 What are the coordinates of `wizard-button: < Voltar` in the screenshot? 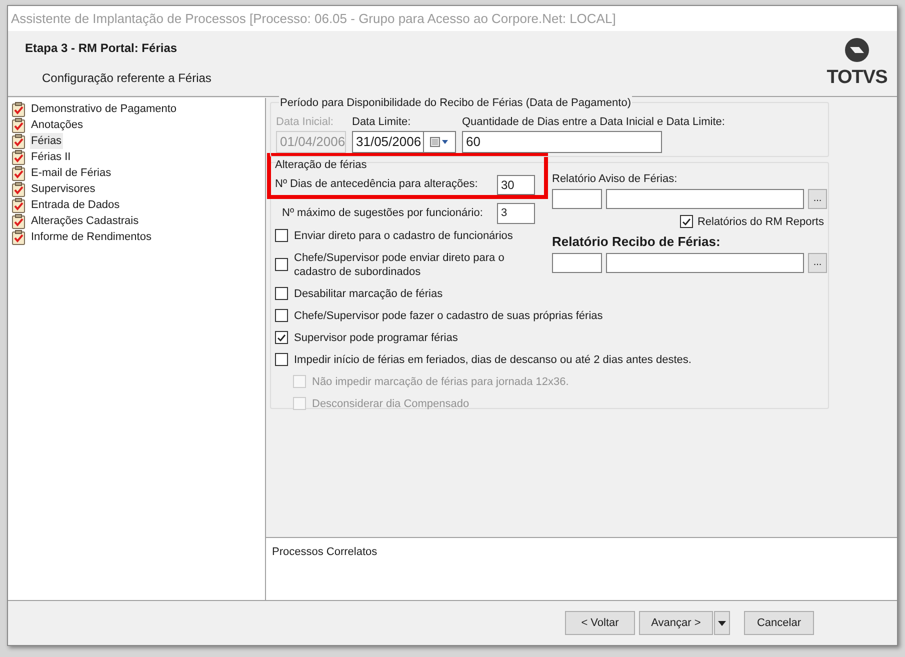 It's located at (600, 623).